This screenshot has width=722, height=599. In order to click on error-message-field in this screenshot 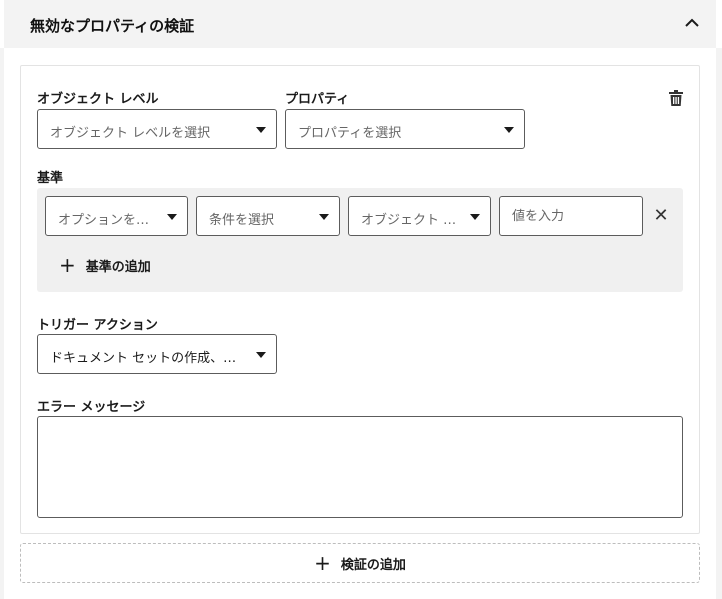, I will do `click(360, 467)`.